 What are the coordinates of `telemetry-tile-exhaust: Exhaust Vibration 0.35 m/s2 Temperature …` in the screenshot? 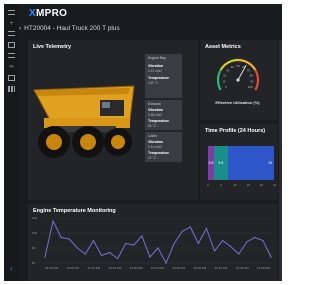 It's located at (163, 115).